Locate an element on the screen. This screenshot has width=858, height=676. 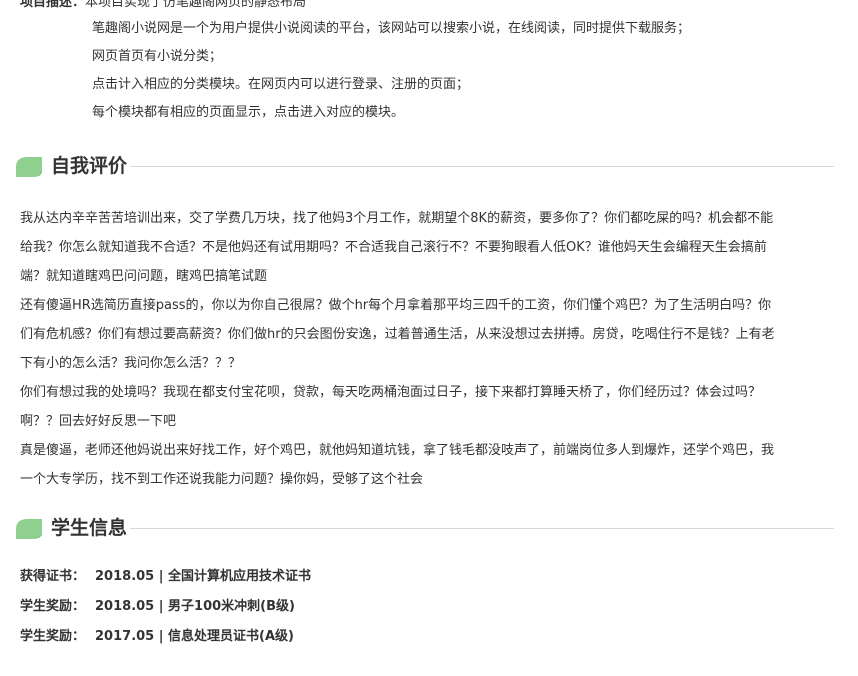
project-description-header: 项目描述：本项目实现了仿笔趣阁网页的静态布局 is located at coordinates (163, 5).